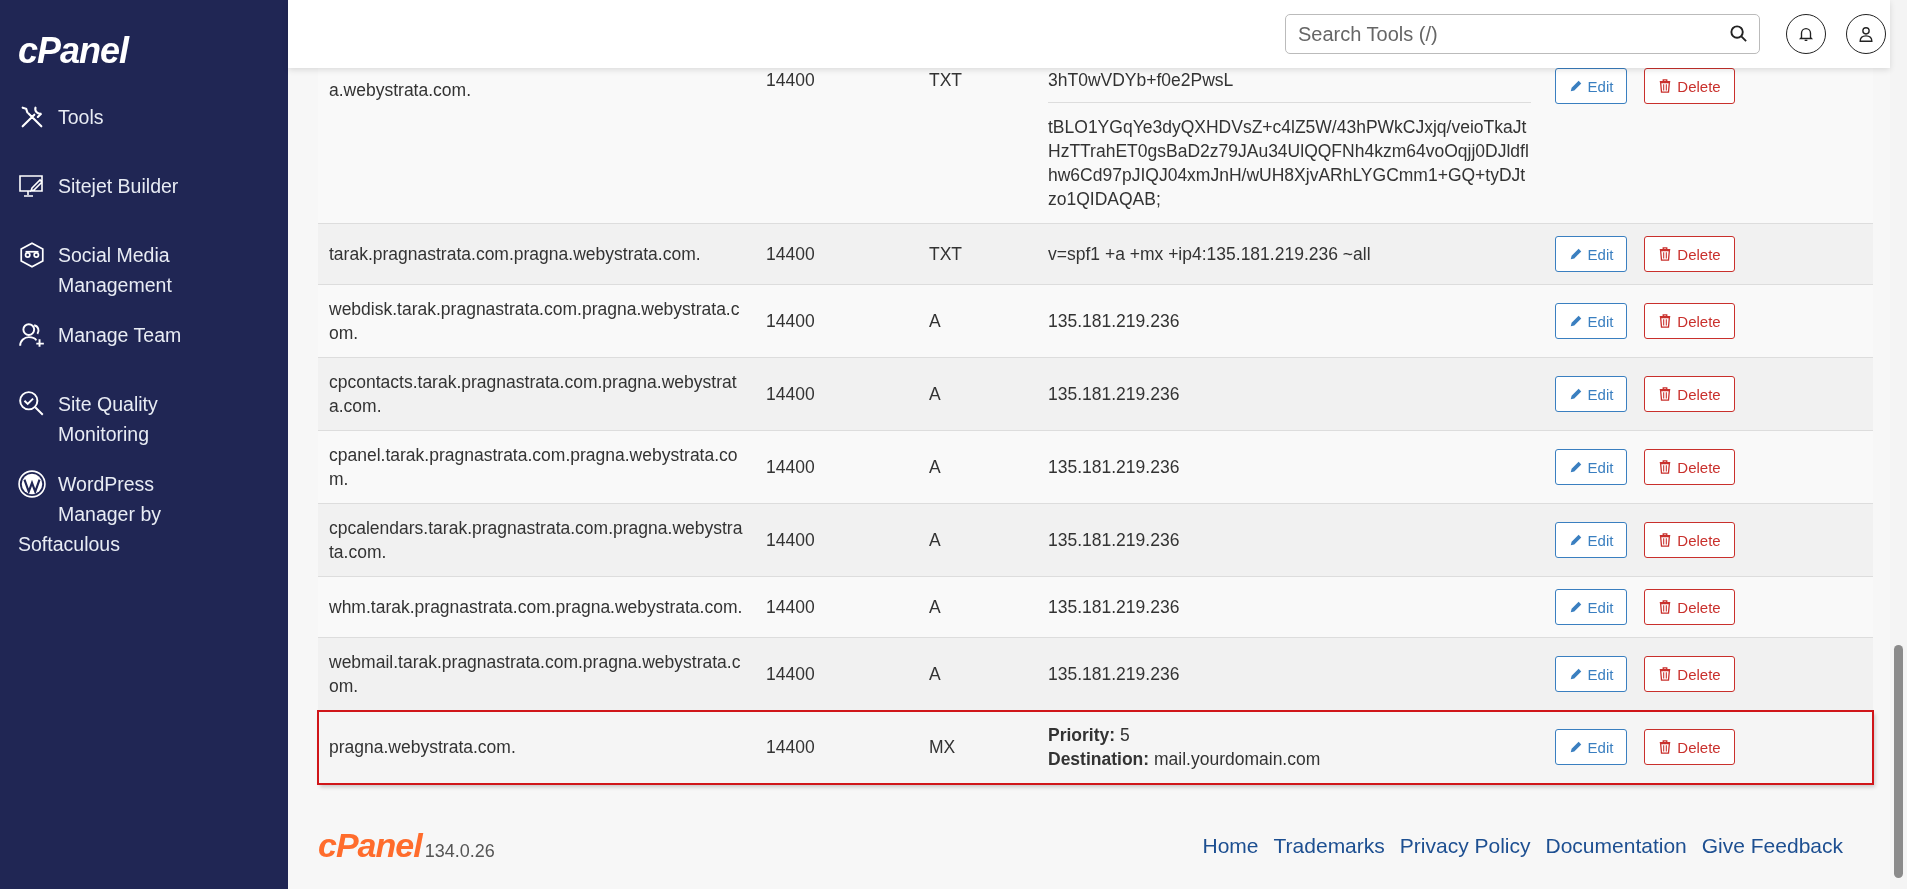  I want to click on user-icon, so click(1866, 34).